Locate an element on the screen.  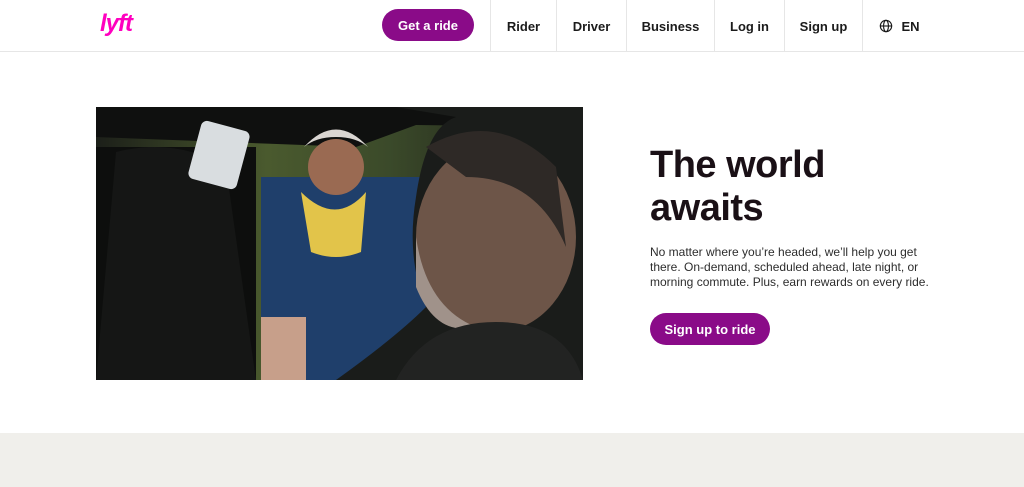
hero-title-line2: awaits is located at coordinates (707, 208).